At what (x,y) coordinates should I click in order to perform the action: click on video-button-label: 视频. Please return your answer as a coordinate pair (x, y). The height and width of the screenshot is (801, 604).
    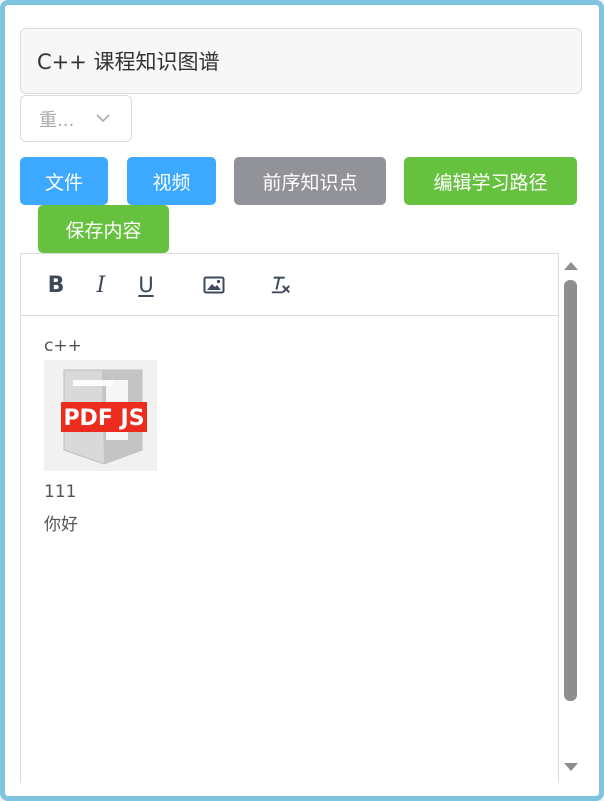
    Looking at the image, I should click on (171, 182).